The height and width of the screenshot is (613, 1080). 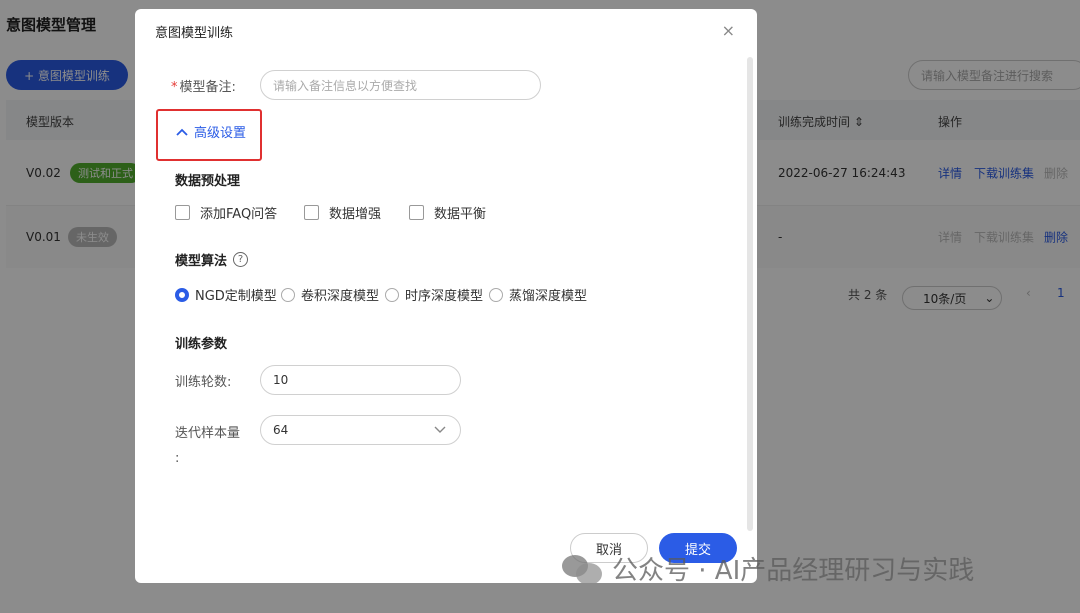 I want to click on checkbox-label: 添加FAQ问答, so click(x=239, y=214).